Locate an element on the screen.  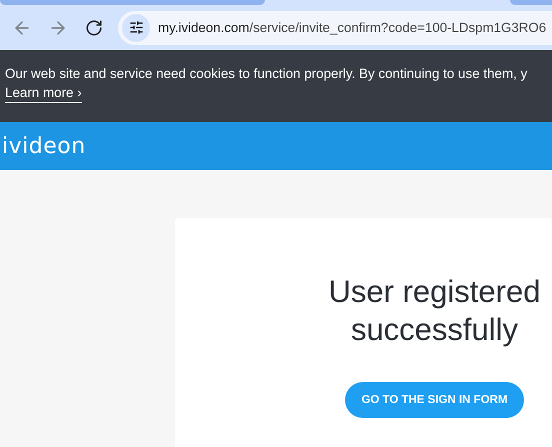
address-bar: my.ivideon.com/service/invite_confirm?code=100-LDspm1G3RO6 is located at coordinates (335, 27).